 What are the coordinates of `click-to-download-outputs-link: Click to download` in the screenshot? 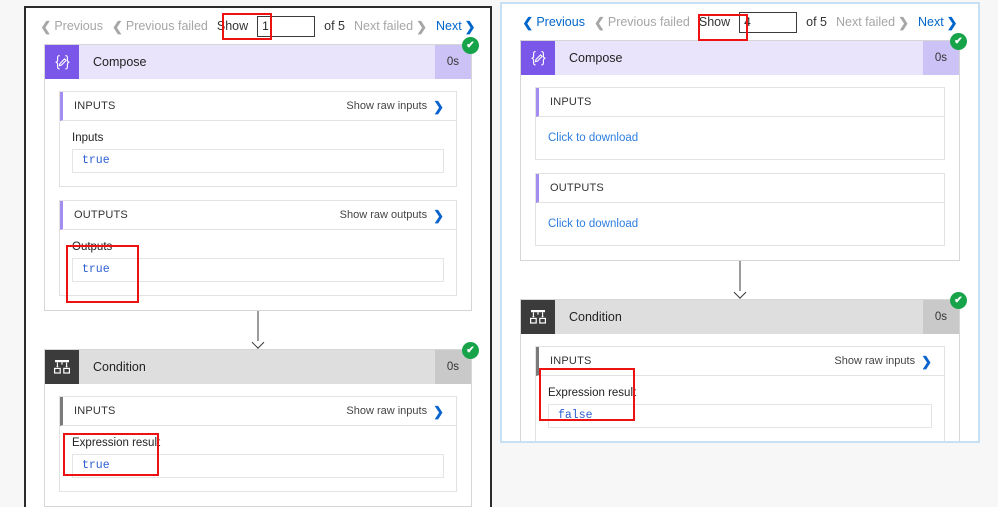 It's located at (593, 224).